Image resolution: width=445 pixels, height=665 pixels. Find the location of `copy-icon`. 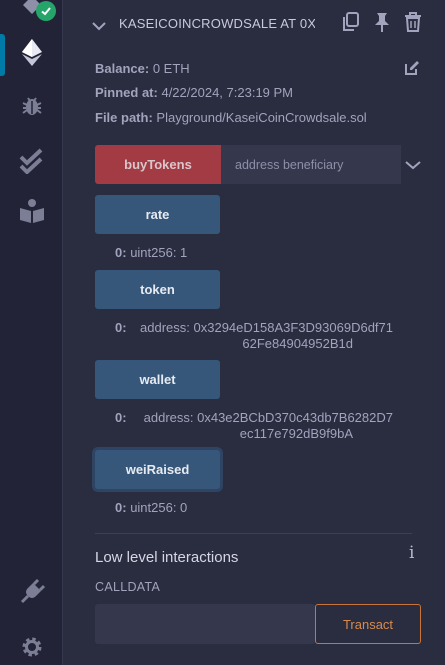

copy-icon is located at coordinates (351, 24).